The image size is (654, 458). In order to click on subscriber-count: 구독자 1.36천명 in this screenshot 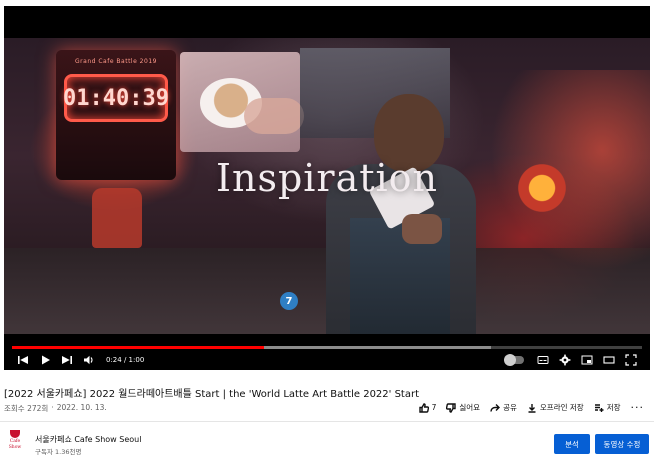, I will do `click(58, 452)`.